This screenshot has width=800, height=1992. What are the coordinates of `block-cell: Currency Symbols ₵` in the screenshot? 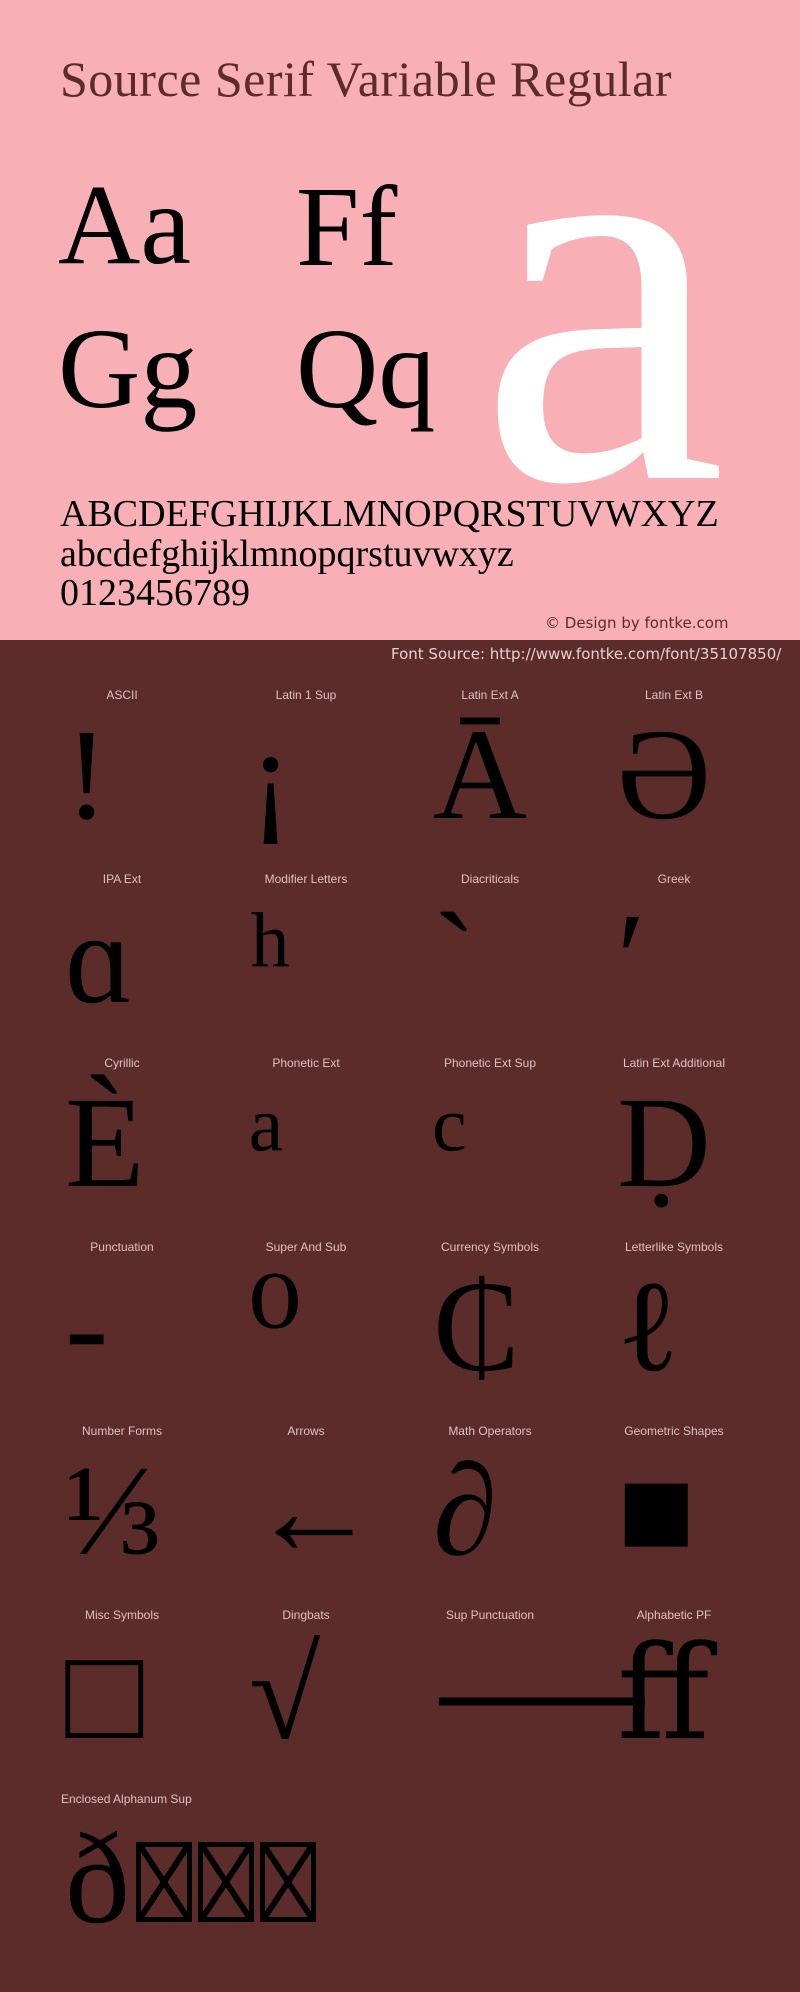 It's located at (521, 1324).